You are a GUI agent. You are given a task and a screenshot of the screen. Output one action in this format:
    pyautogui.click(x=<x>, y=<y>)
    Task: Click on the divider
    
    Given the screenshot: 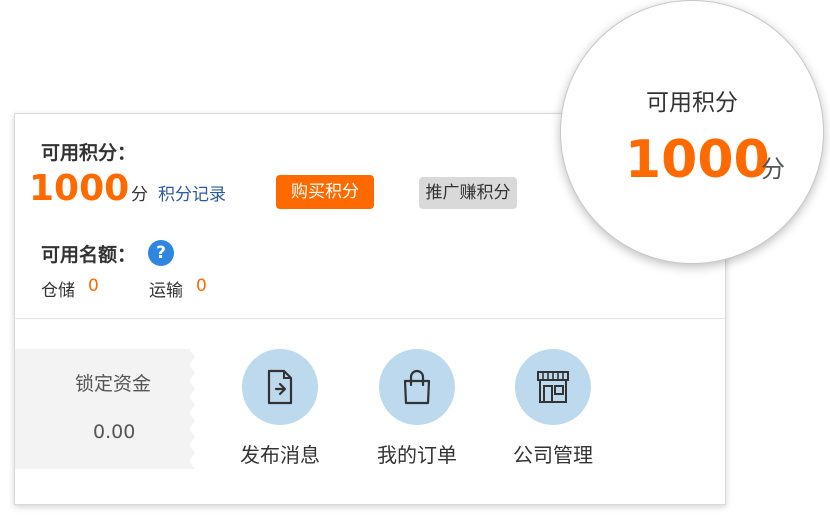 What is the action you would take?
    pyautogui.click(x=370, y=318)
    